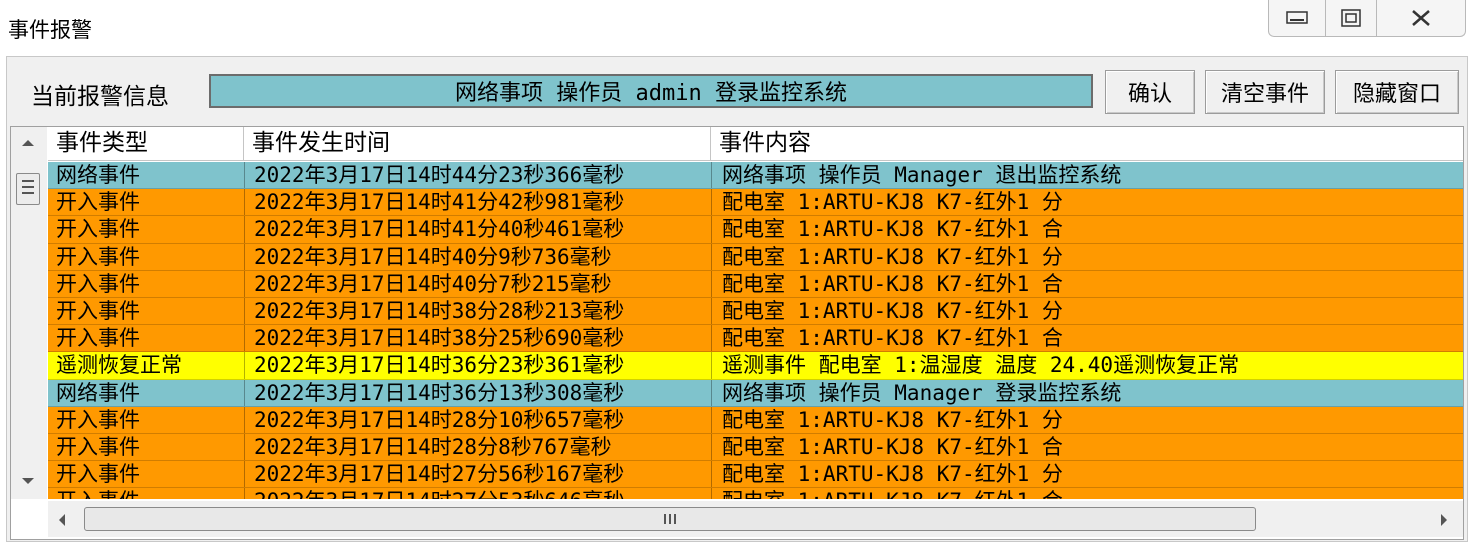 This screenshot has width=1473, height=548. What do you see at coordinates (28, 143) in the screenshot?
I see `scroll-up-icon` at bounding box center [28, 143].